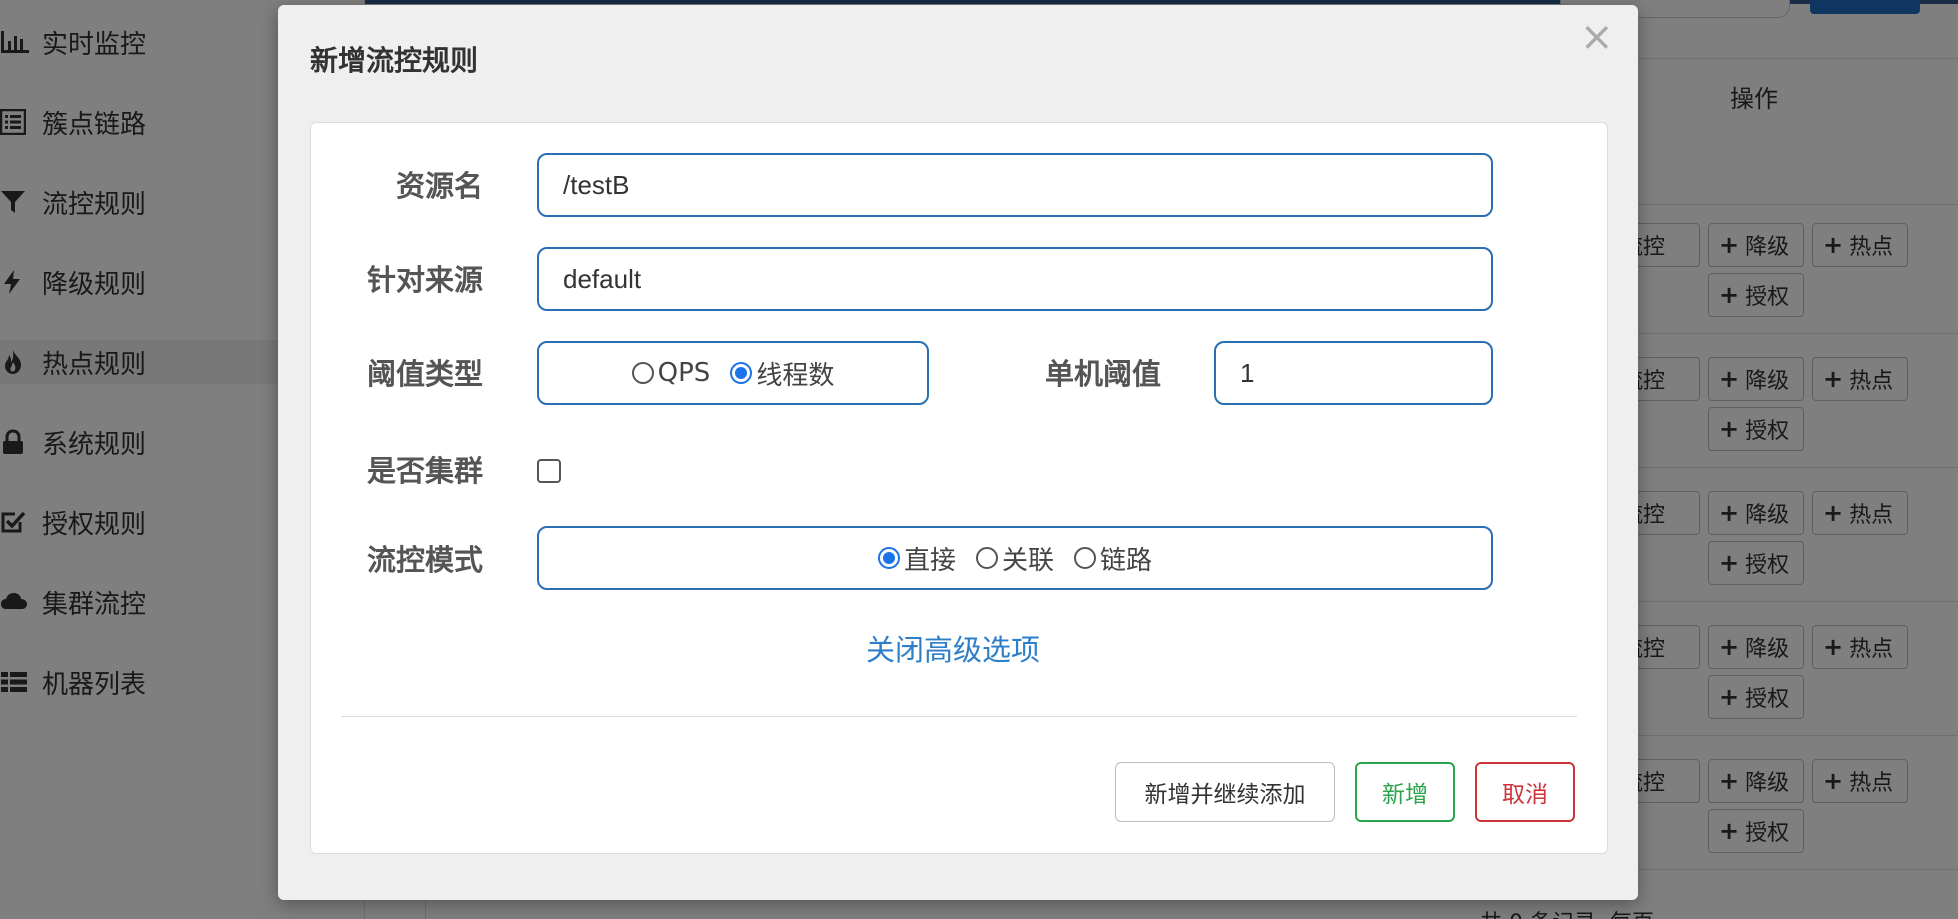  What do you see at coordinates (929, 560) in the screenshot?
I see `direct-label: 直接` at bounding box center [929, 560].